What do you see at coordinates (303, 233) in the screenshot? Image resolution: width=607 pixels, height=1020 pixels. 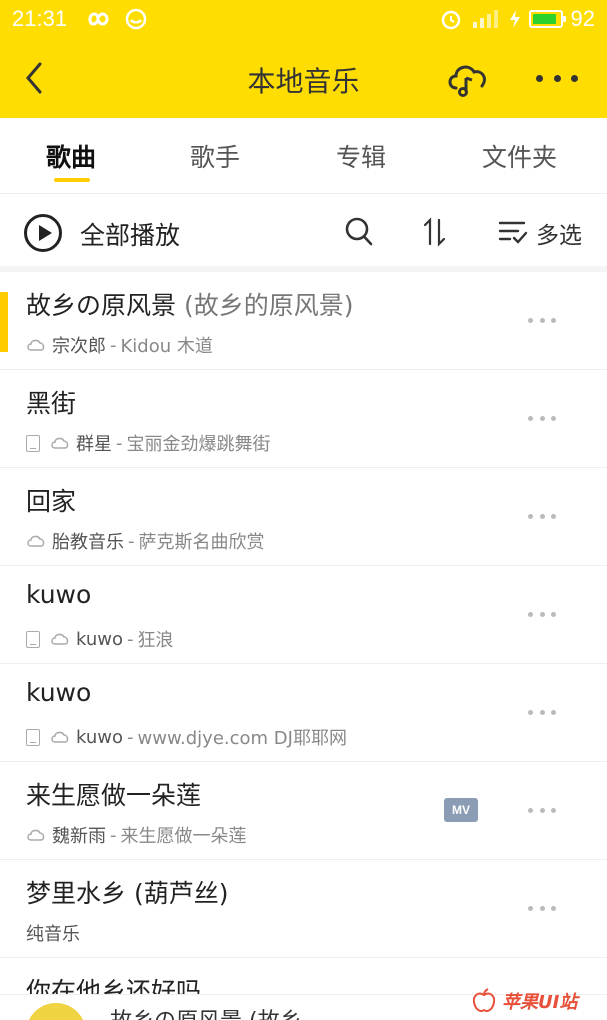 I see `toolbar: 全部播放 多选` at bounding box center [303, 233].